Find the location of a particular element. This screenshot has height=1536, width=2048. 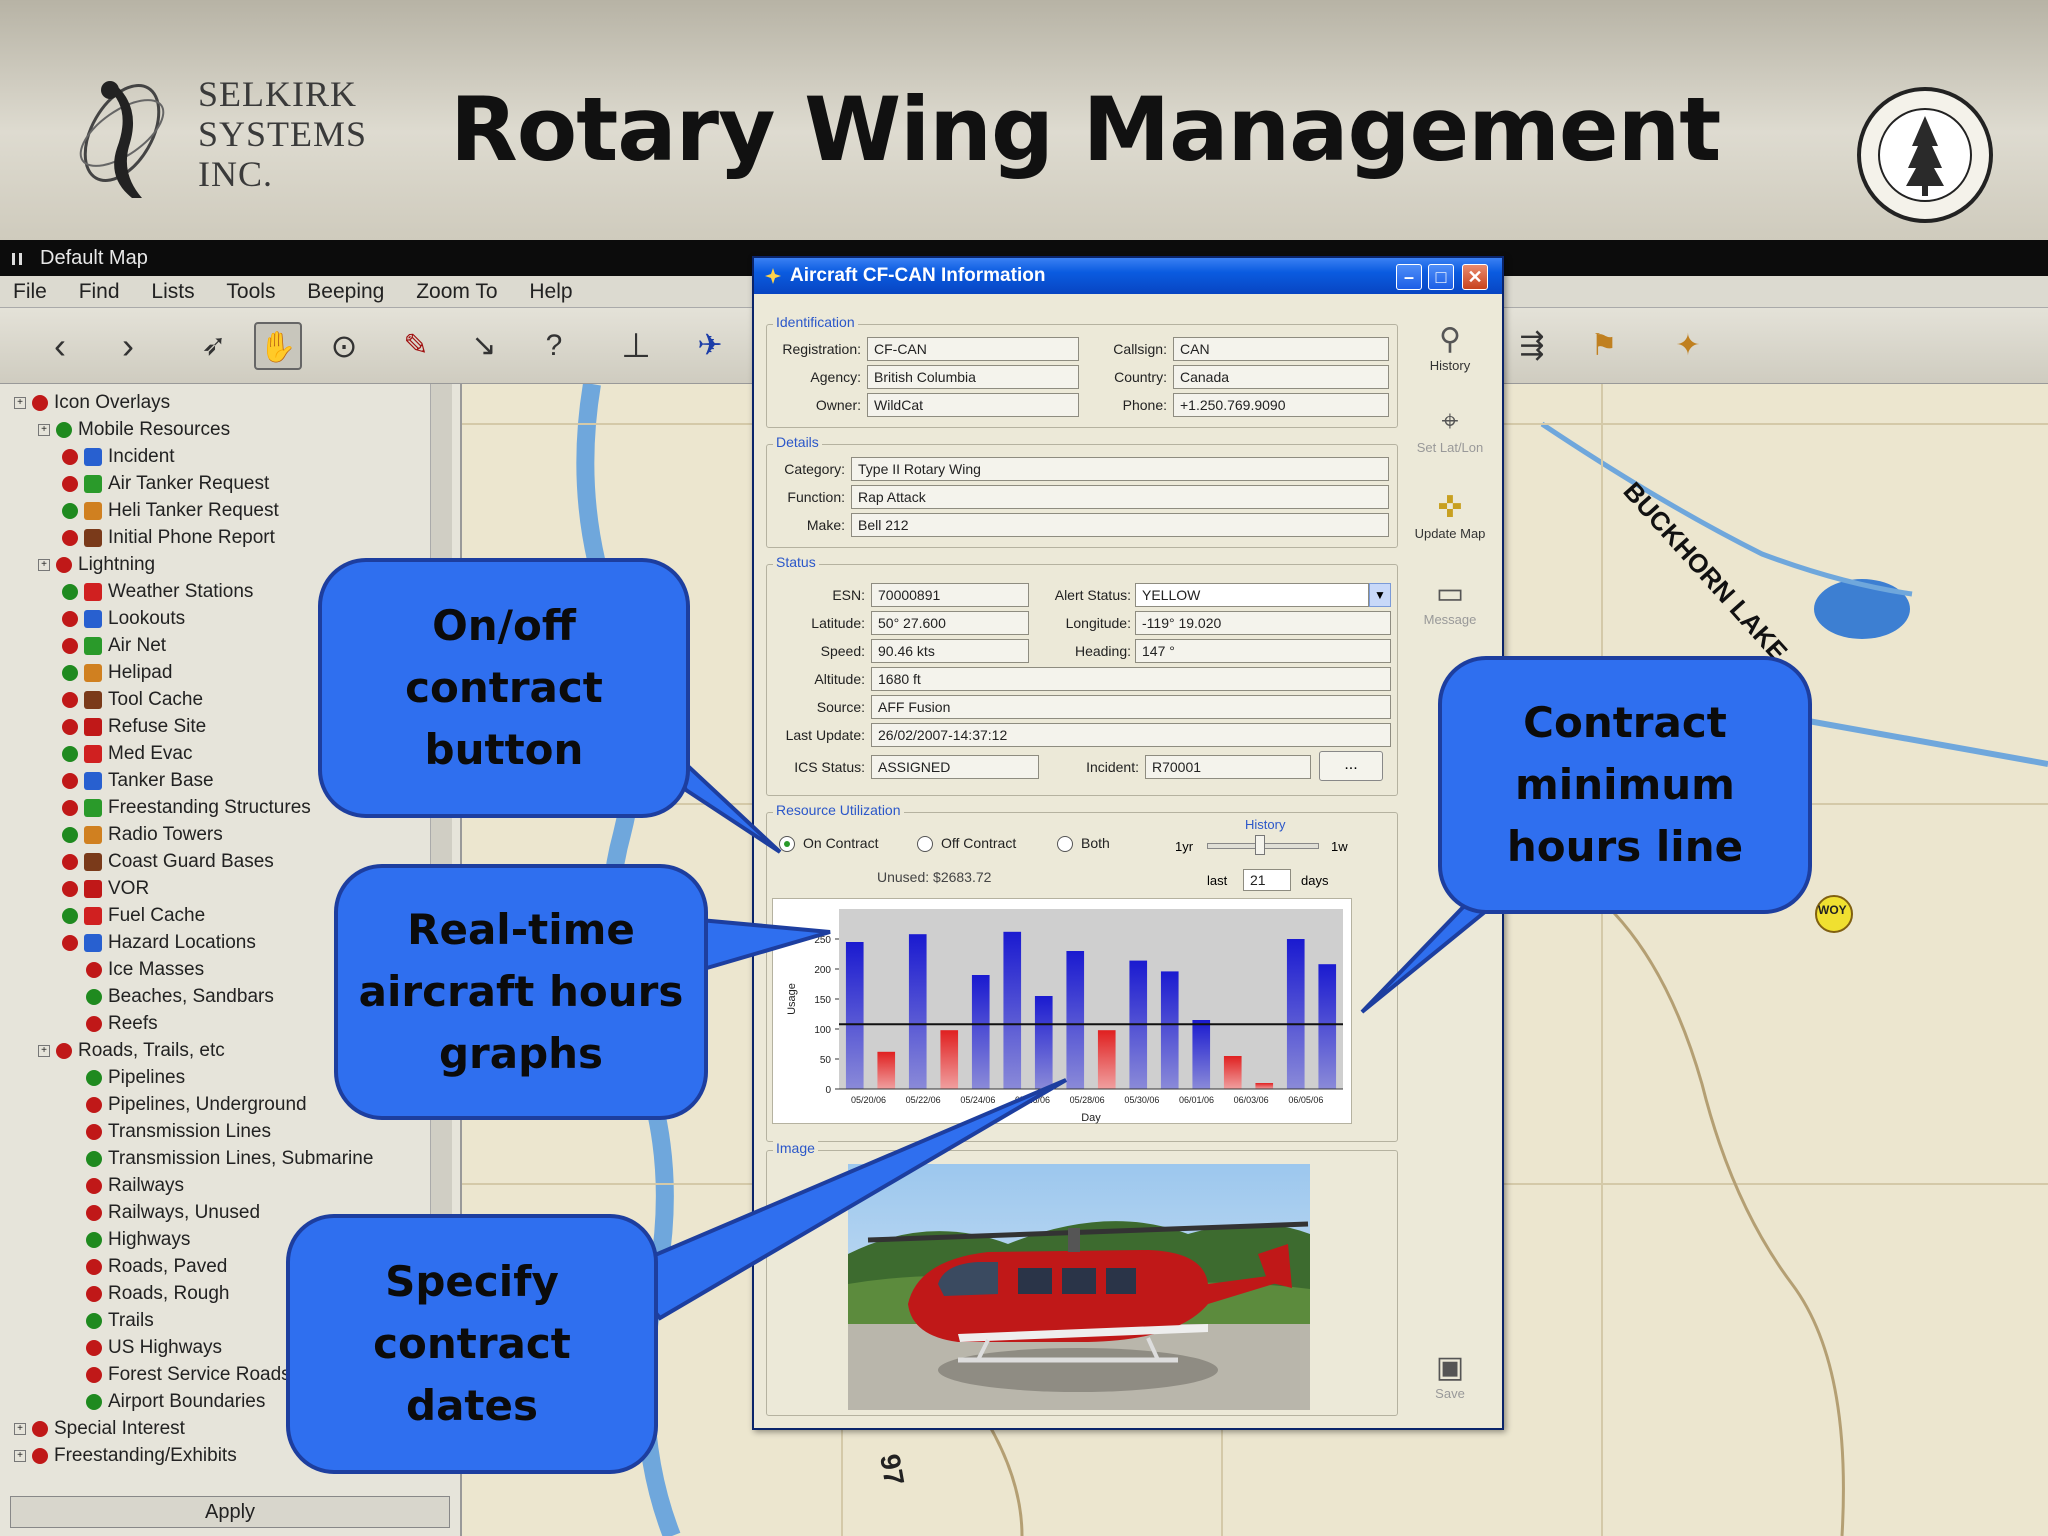

callout-text: Contract minimum hours line is located at coordinates (1625, 784).